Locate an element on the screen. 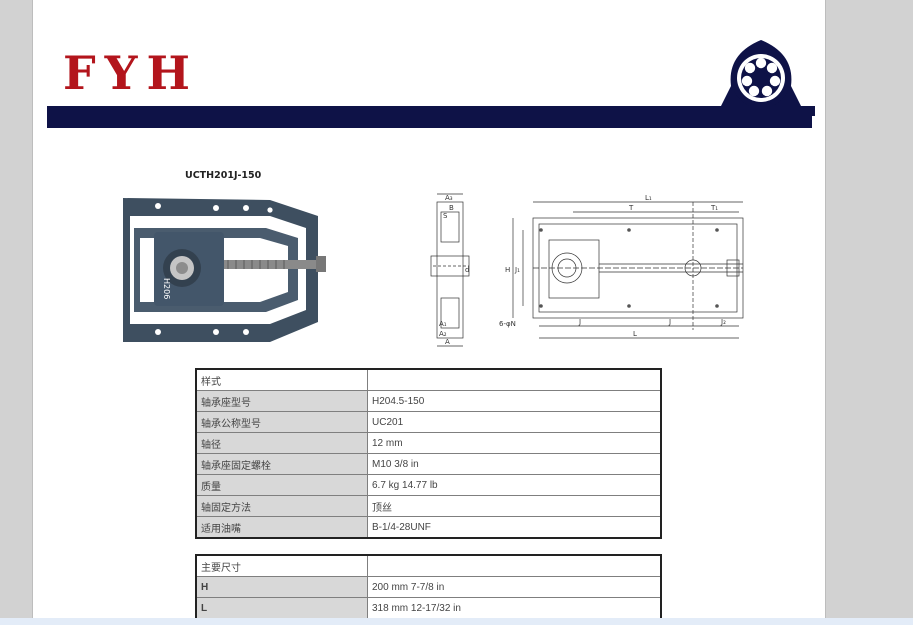 The width and height of the screenshot is (913, 625). dimension-value: 200 mm 7-7/8 in is located at coordinates (514, 587).